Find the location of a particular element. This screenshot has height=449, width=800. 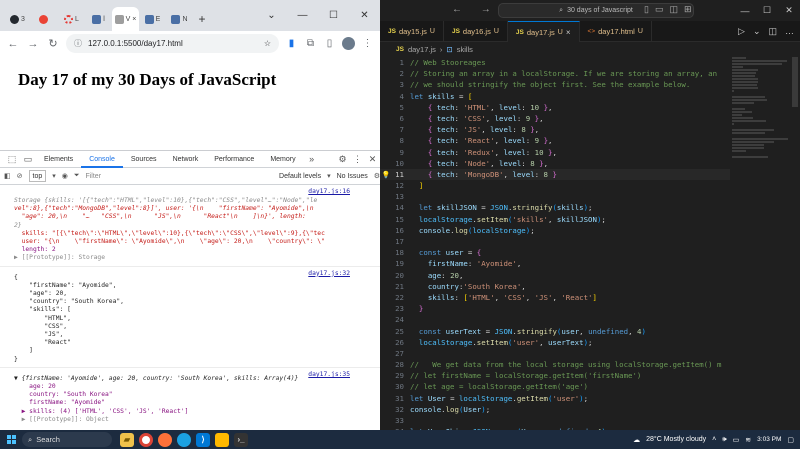

code-line: 27 is located at coordinates (555, 353).